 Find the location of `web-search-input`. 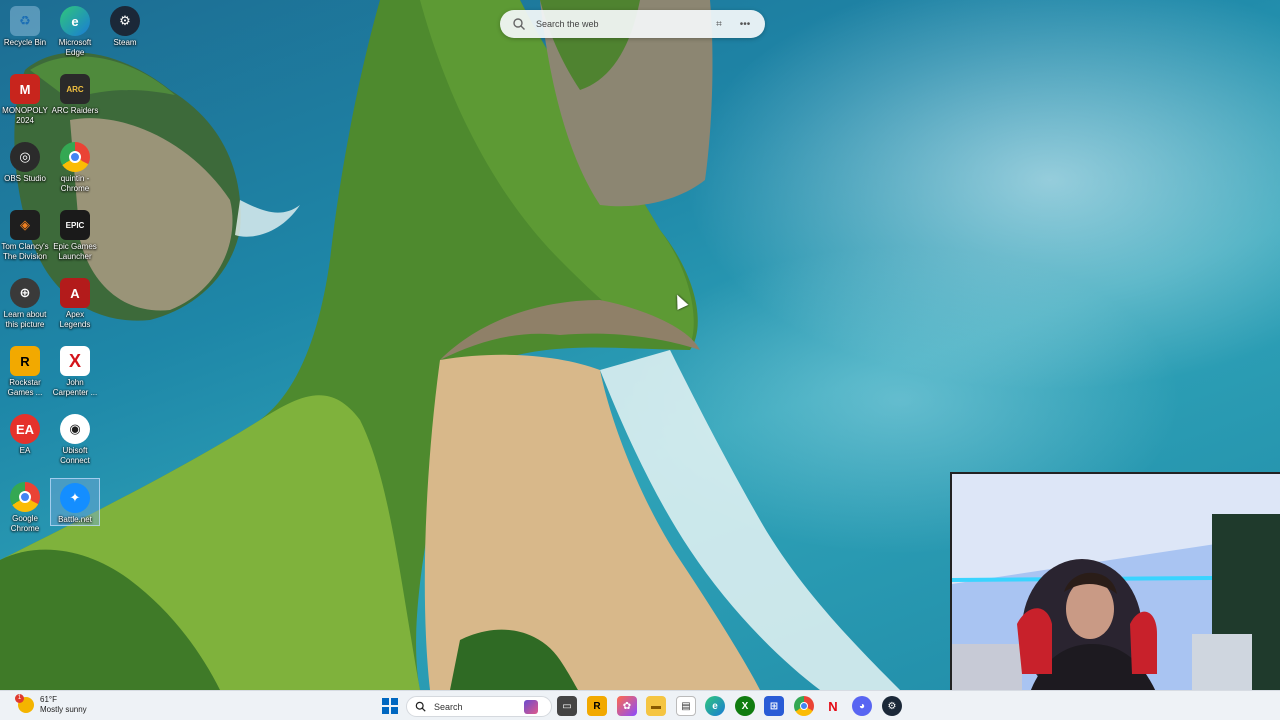

web-search-input is located at coordinates (618, 24).